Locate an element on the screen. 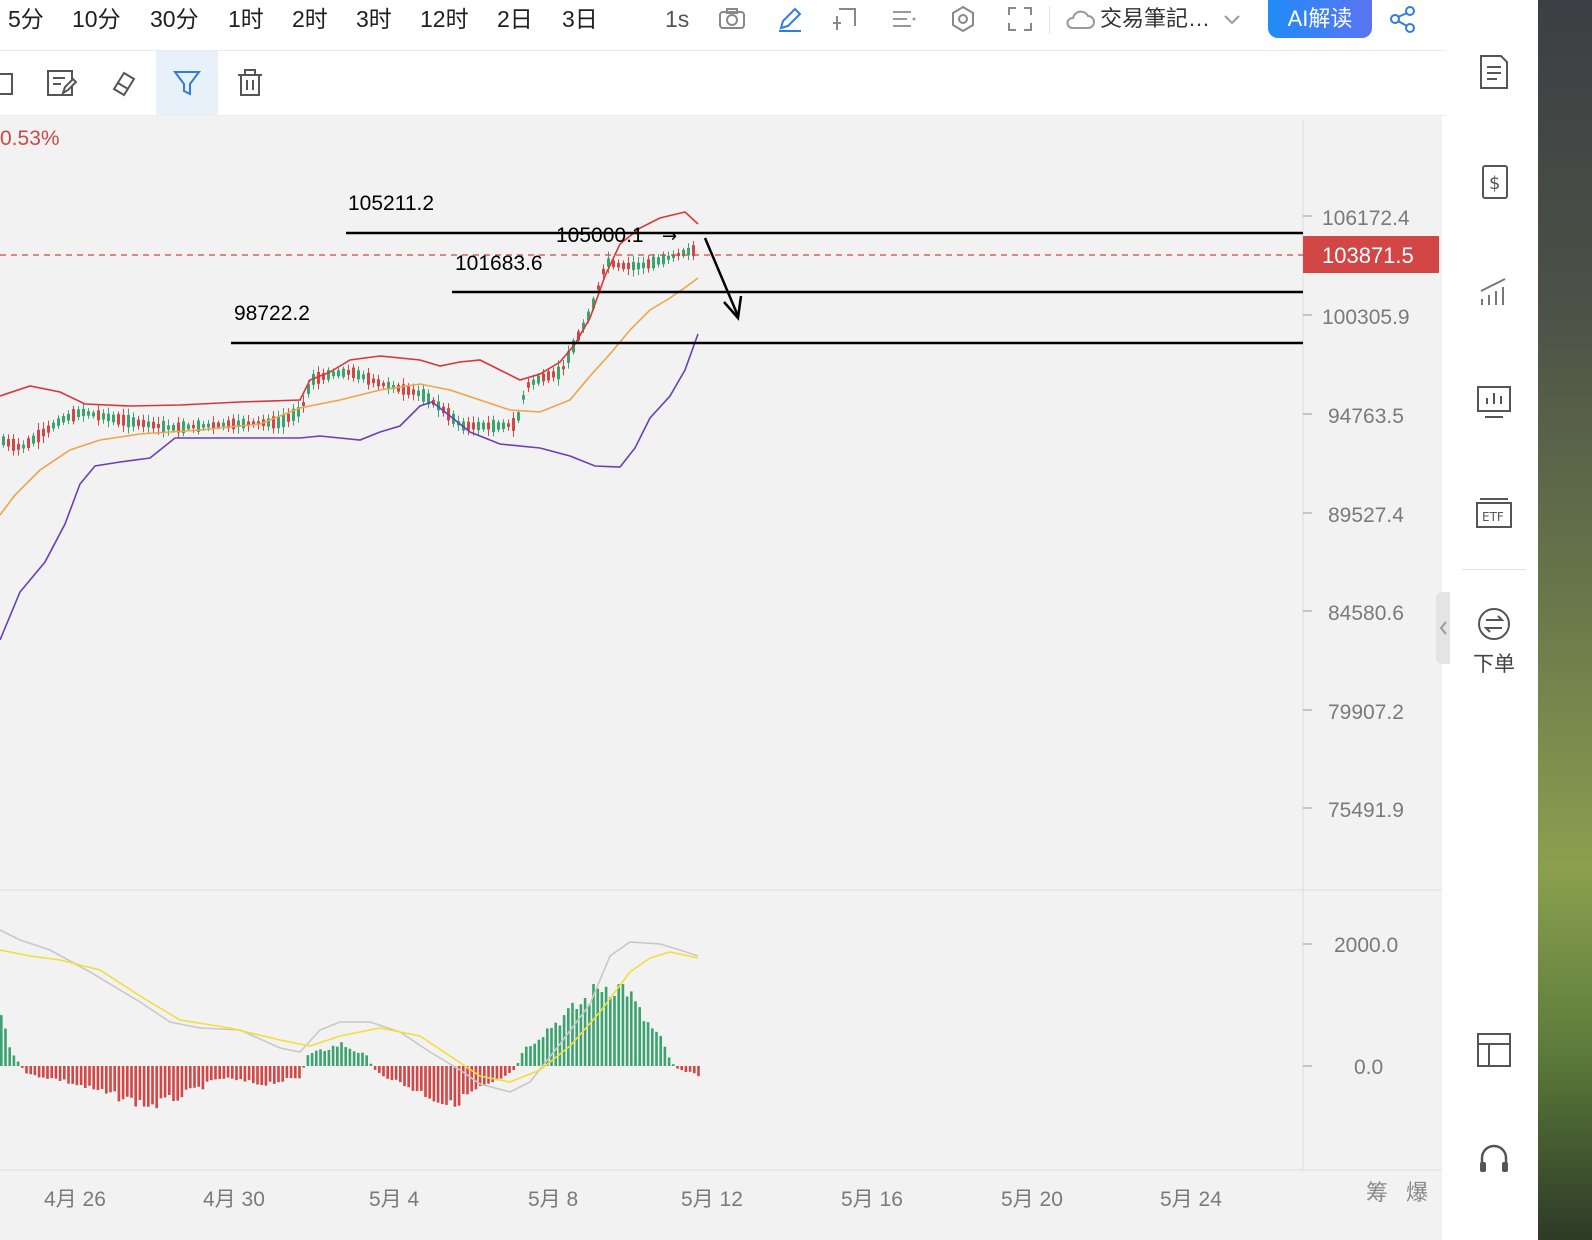  tf-2h: 2时 is located at coordinates (310, 19).